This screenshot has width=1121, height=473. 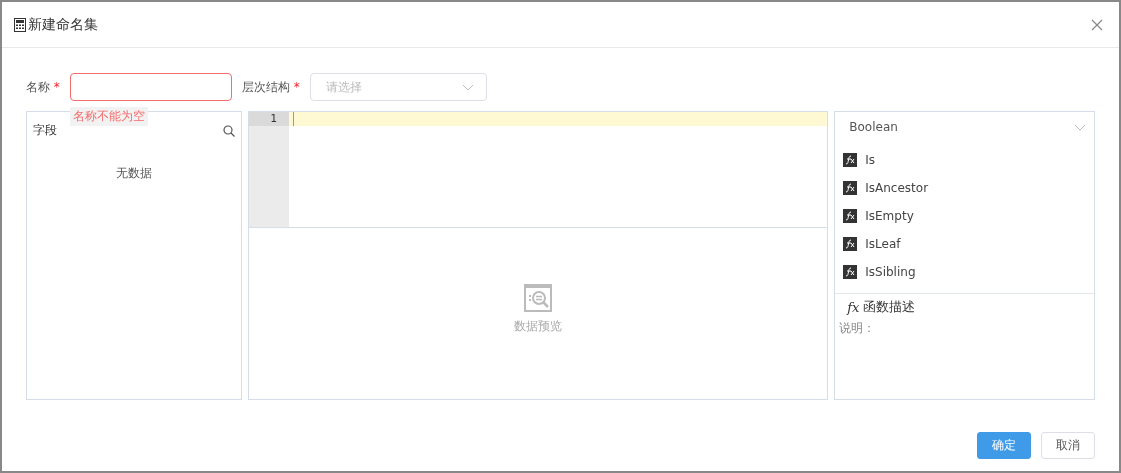 I want to click on code-editor: 1, so click(x=538, y=170).